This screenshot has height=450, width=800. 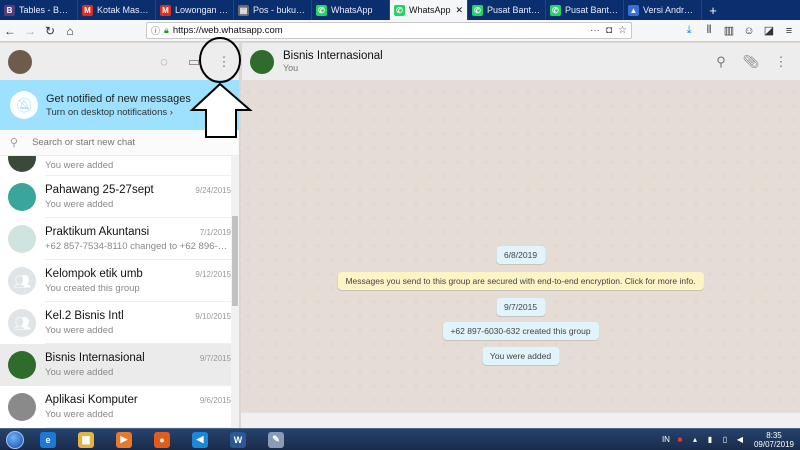 I want to click on browser-tab: ✆ WhatsApp ✕, so click(x=429, y=10).